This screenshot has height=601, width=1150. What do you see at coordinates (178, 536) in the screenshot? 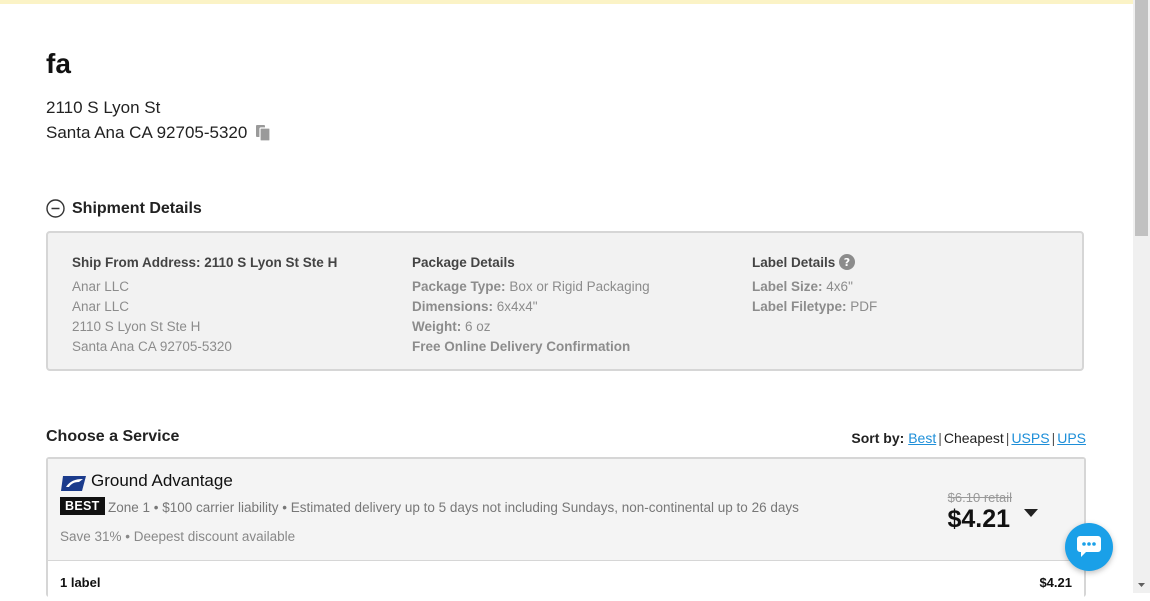
I see `service-savings: Save 31% • Deepest discount available` at bounding box center [178, 536].